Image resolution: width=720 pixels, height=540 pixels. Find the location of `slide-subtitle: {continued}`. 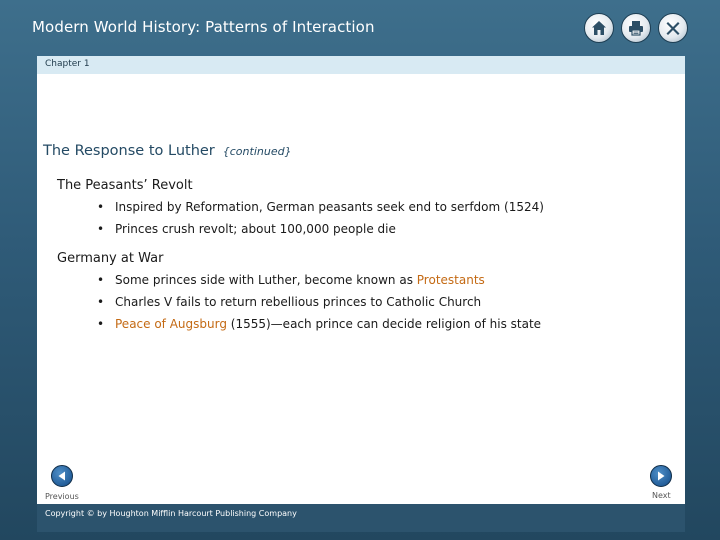

slide-subtitle: {continued} is located at coordinates (257, 151).